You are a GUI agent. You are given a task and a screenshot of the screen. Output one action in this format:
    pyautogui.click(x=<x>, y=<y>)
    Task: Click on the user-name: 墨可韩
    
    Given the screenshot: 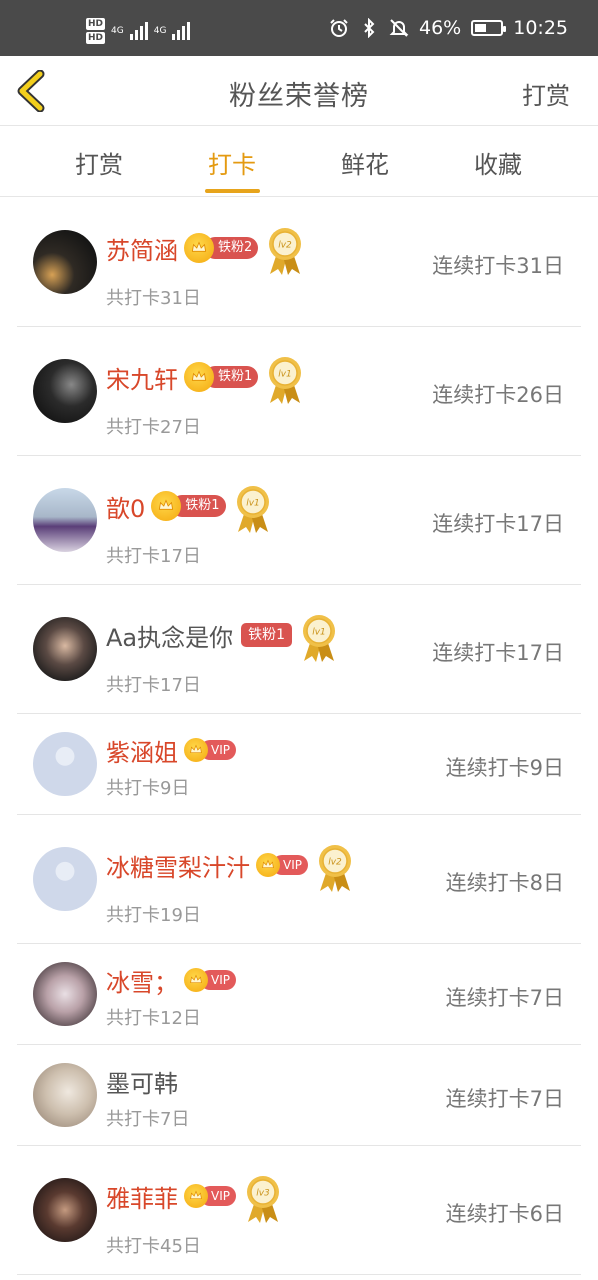 What is the action you would take?
    pyautogui.click(x=142, y=1081)
    